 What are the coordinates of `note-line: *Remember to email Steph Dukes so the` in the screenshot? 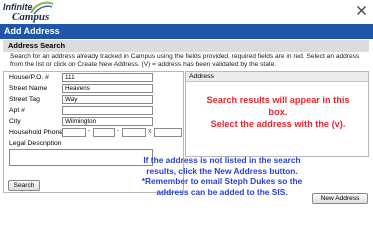 It's located at (222, 181).